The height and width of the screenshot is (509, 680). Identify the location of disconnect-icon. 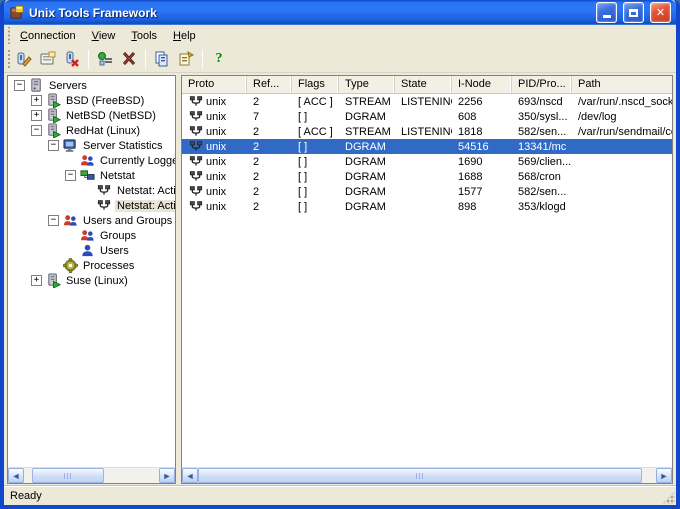
(129, 59).